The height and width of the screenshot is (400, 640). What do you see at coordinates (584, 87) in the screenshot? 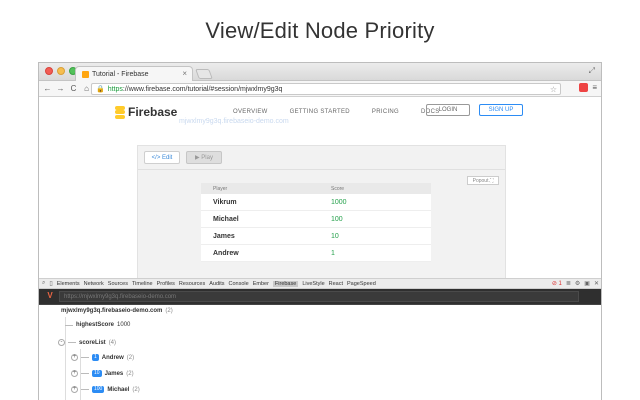
I see `extension-icon` at bounding box center [584, 87].